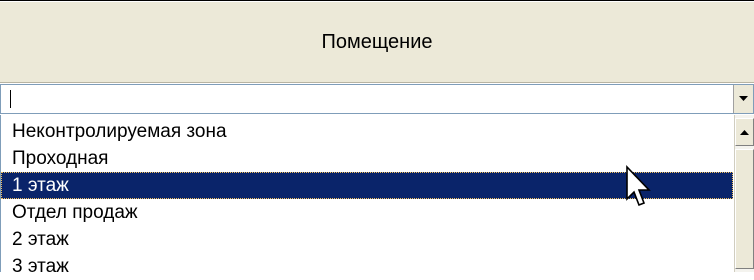  I want to click on scroll-up-button, so click(744, 132).